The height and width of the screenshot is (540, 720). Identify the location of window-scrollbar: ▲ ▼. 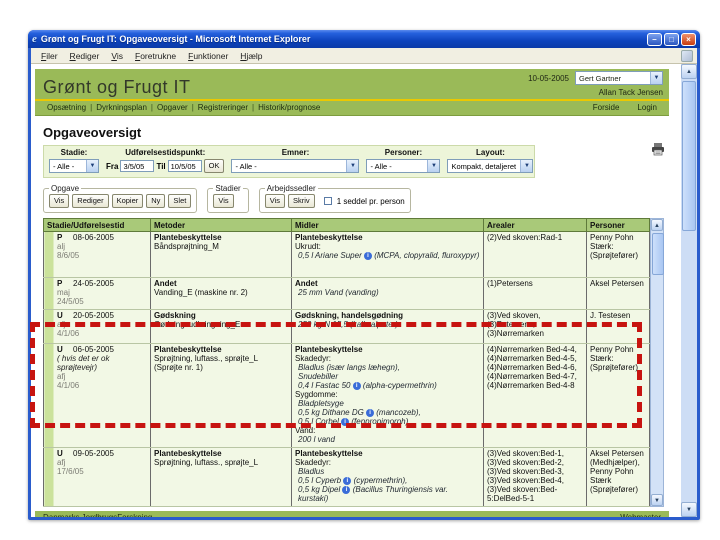
(689, 290).